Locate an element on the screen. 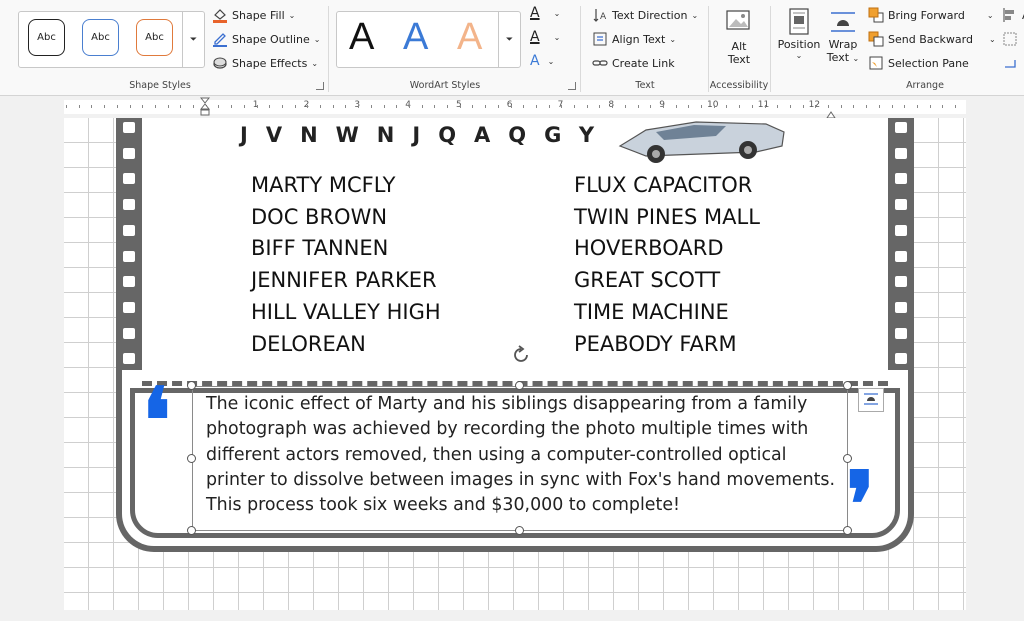  shape-styles-group-label: Shape Styles is located at coordinates (160, 85).